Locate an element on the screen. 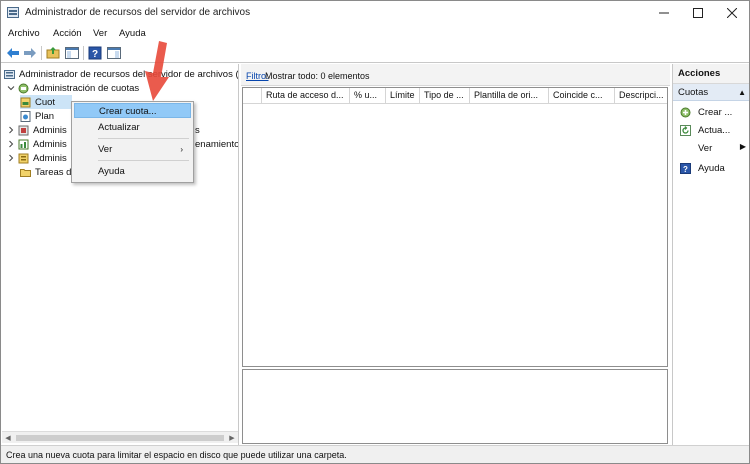 The width and height of the screenshot is (750, 464). collapse-up-icon: ▲ is located at coordinates (742, 92).